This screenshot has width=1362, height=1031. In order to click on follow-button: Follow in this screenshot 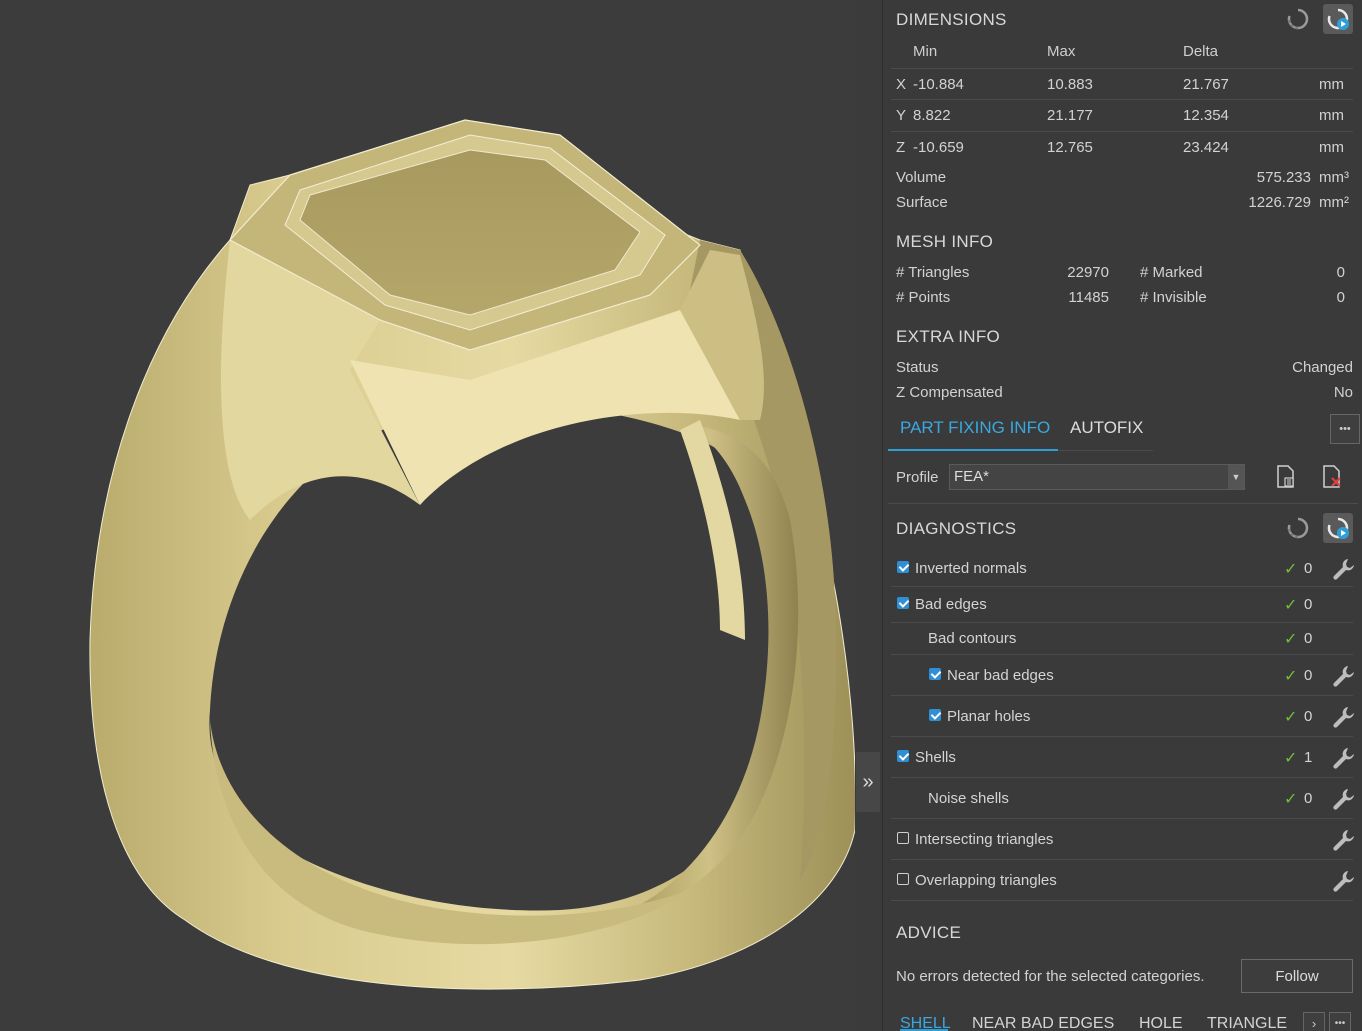, I will do `click(1297, 976)`.